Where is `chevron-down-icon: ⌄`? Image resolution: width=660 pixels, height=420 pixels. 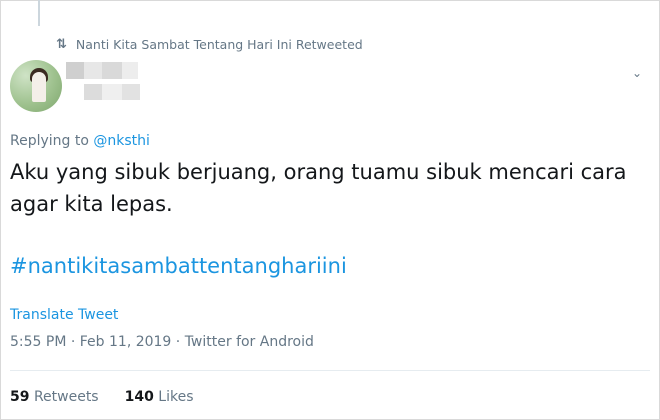
chevron-down-icon: ⌄ is located at coordinates (637, 73).